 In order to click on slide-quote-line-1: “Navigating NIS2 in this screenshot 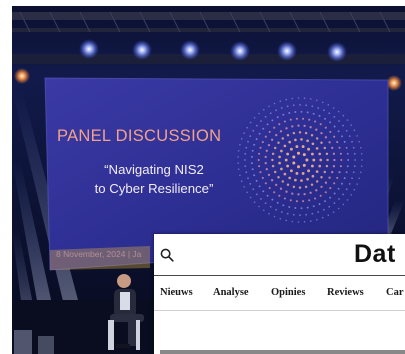, I will do `click(154, 169)`.